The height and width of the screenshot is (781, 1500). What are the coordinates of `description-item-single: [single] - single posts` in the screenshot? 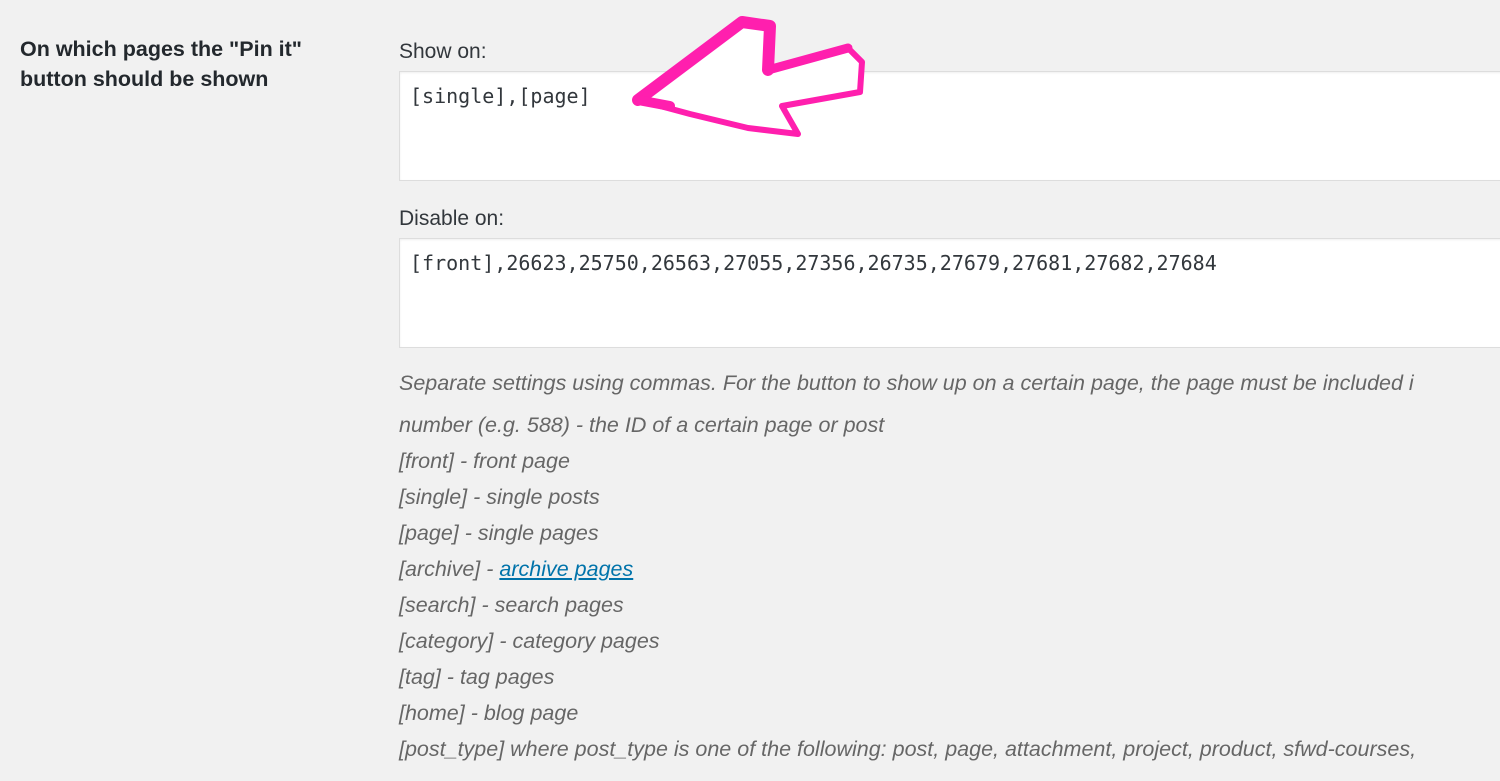 It's located at (499, 497).